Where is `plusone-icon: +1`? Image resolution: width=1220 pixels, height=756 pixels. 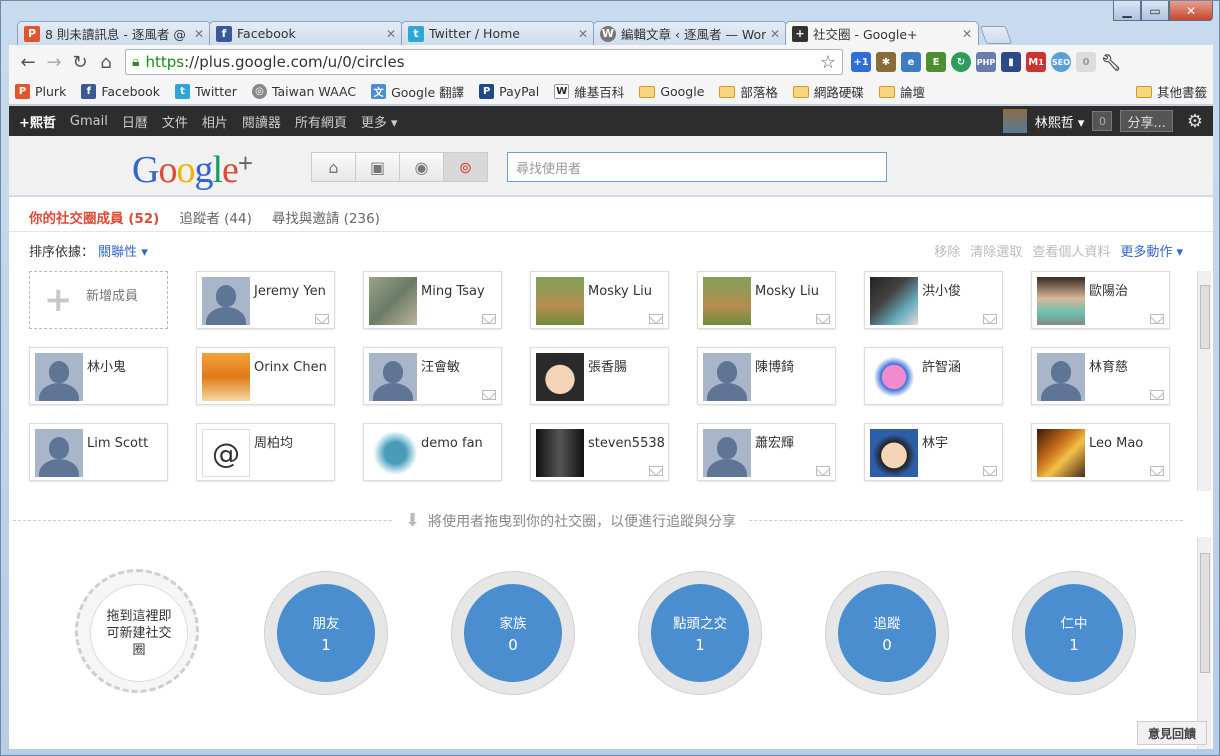
plusone-icon: +1 is located at coordinates (861, 62).